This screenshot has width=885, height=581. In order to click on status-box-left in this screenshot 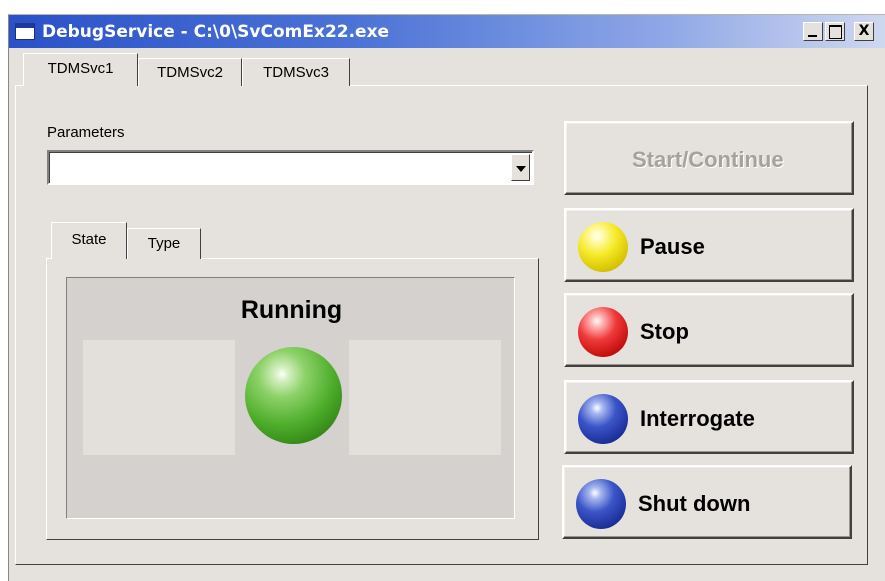, I will do `click(159, 397)`.